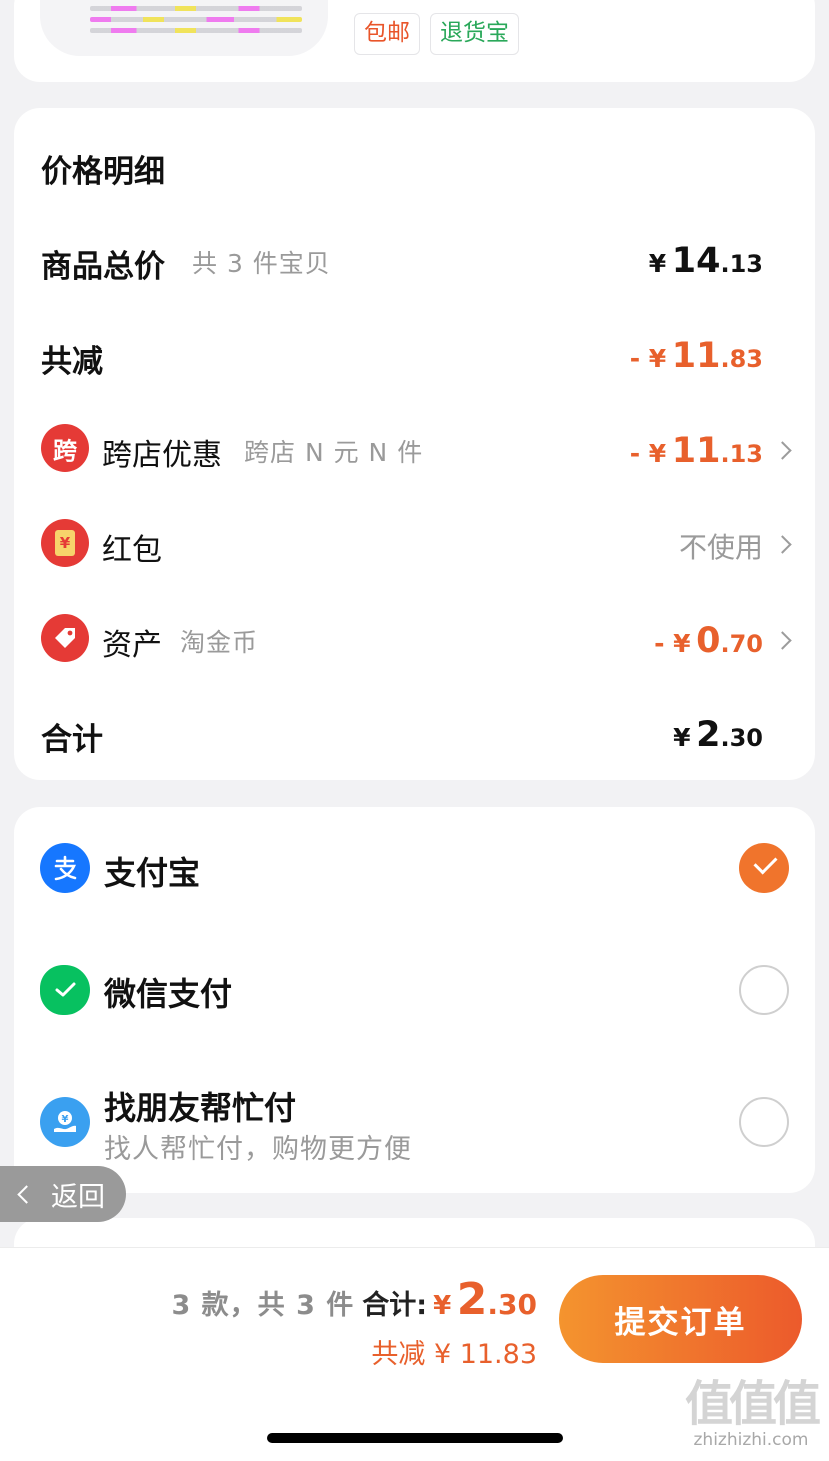  I want to click on watermark-logo: 值值值 zhizhizhi.com, so click(752, 1413).